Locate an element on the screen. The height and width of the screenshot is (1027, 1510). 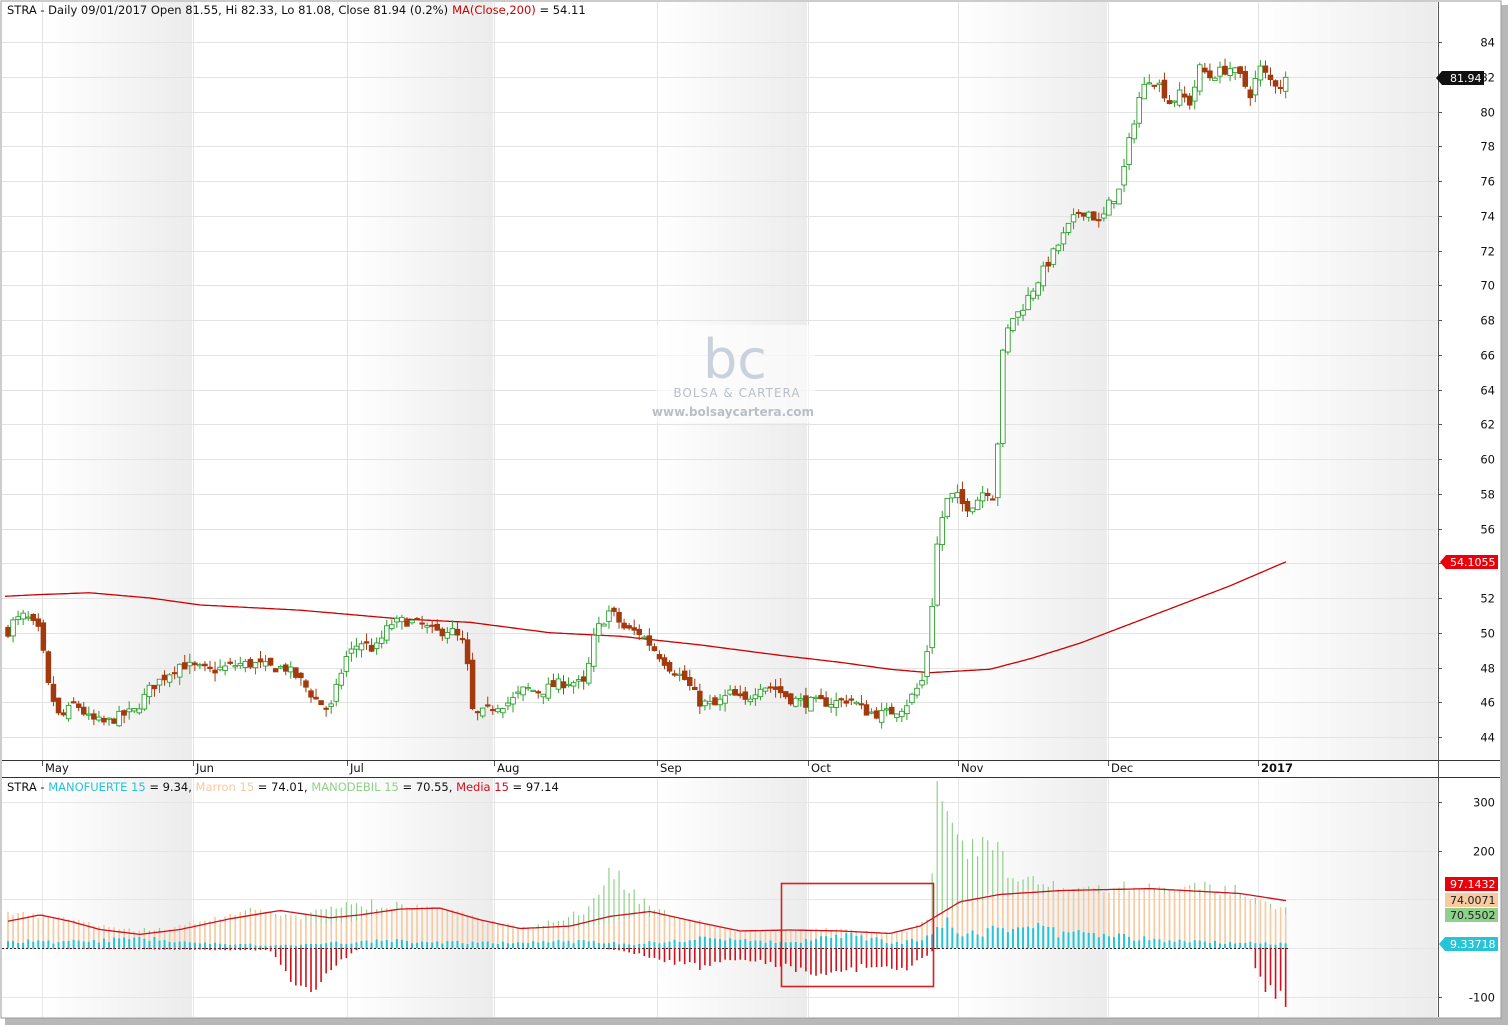
price-tick-label: 48 is located at coordinates (1487, 669).